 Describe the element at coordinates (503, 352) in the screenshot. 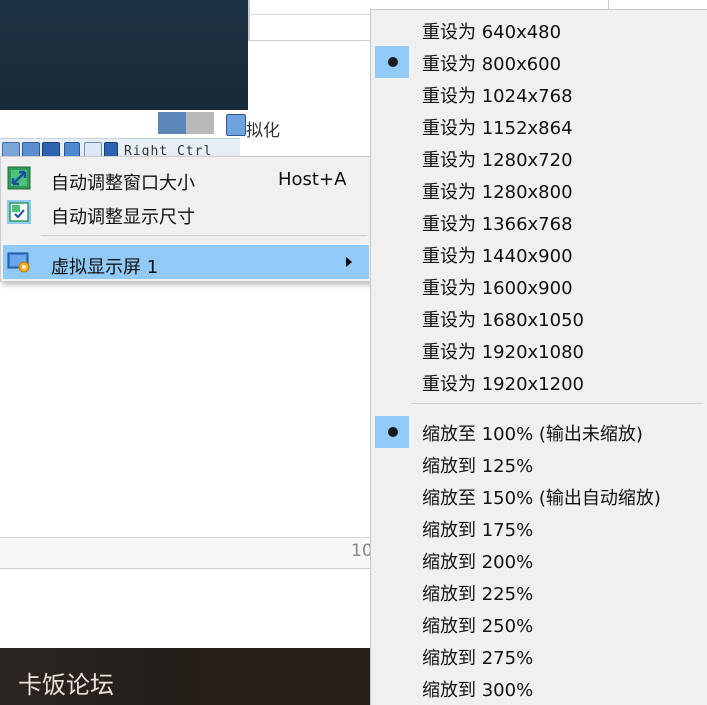

I see `resolution-label: 重设为 1920x1080` at that location.